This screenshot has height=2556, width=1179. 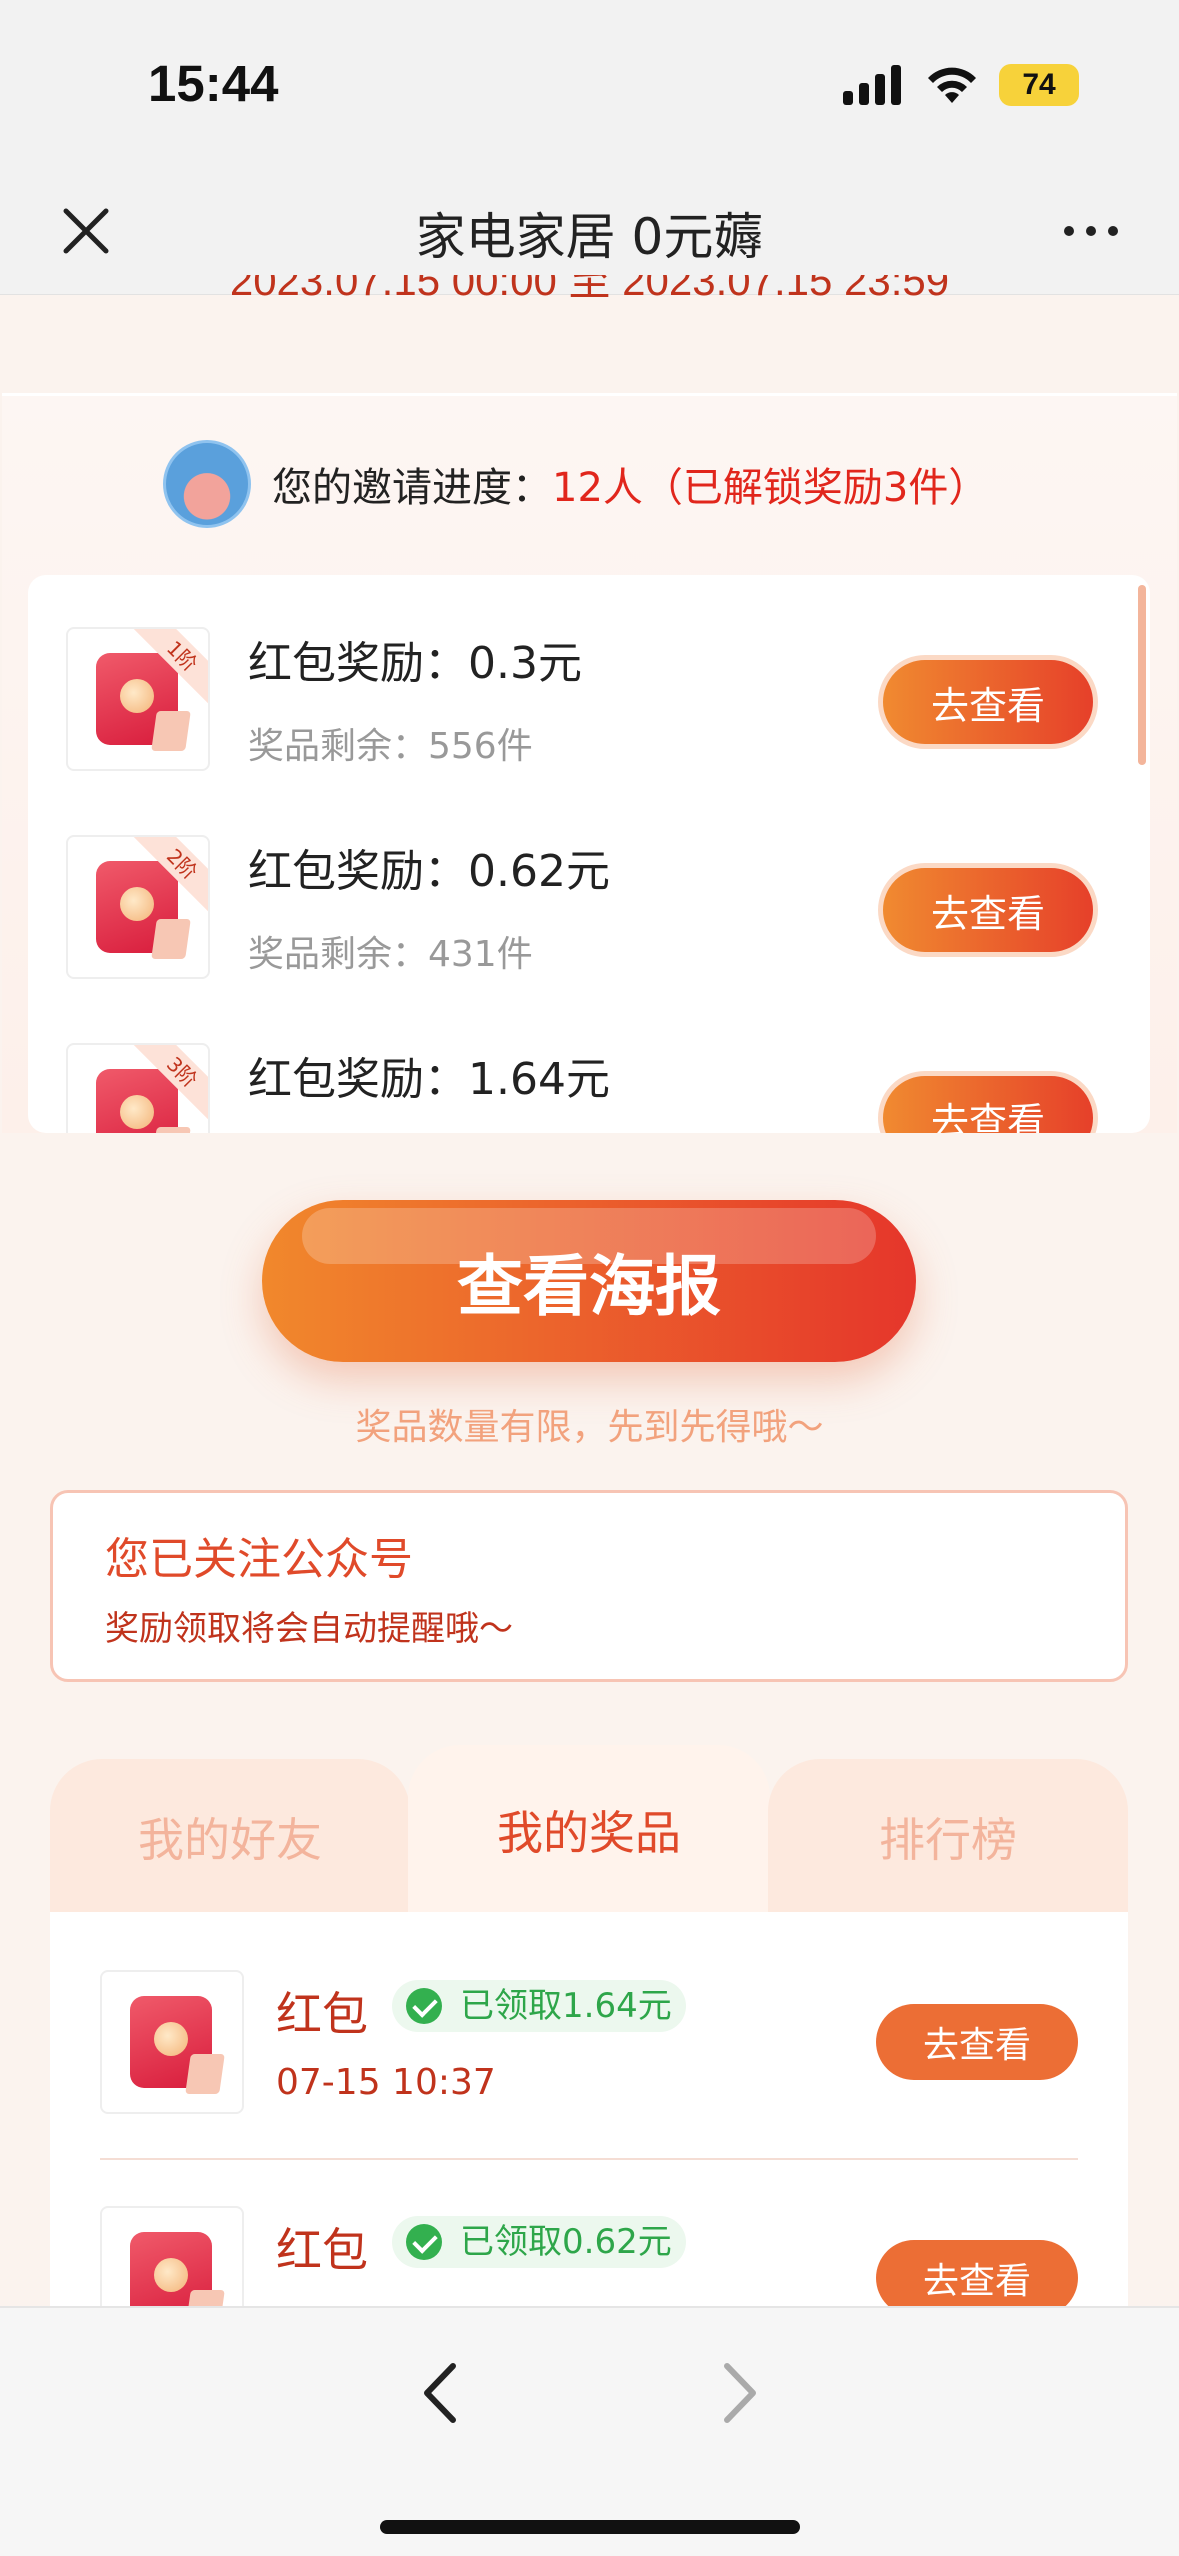 I want to click on battery-level: 74, so click(x=1039, y=84).